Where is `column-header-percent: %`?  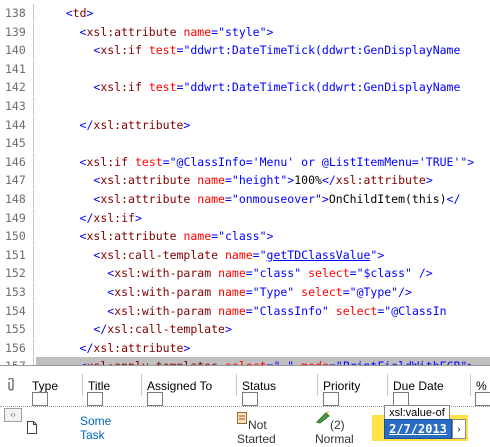
column-header-percent: % is located at coordinates (481, 379).